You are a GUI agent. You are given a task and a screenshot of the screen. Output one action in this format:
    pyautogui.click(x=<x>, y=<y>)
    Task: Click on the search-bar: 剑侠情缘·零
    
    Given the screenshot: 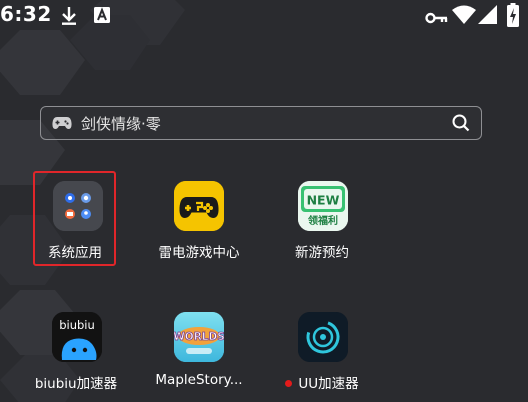 What is the action you would take?
    pyautogui.click(x=261, y=123)
    